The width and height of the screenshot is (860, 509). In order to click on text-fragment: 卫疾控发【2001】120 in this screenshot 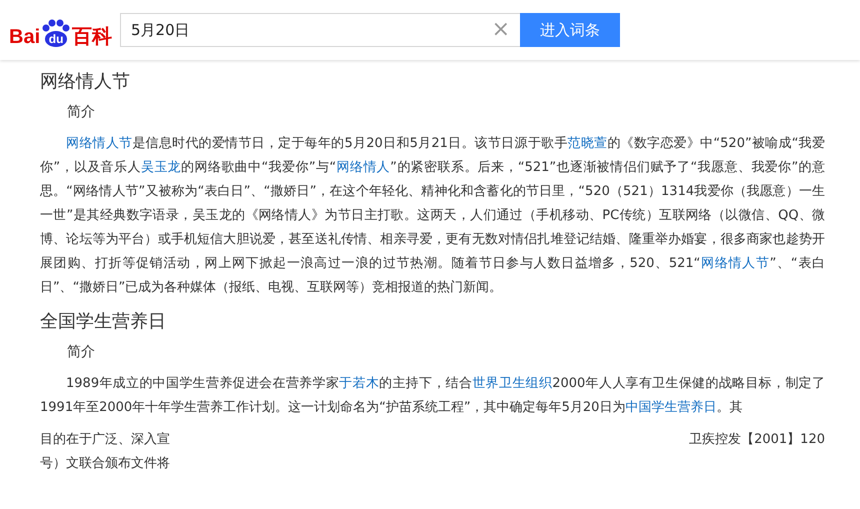, I will do `click(757, 440)`.